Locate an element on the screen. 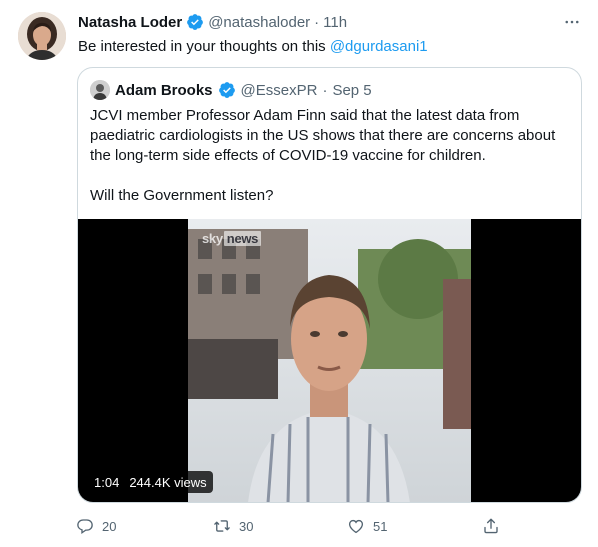 This screenshot has height=547, width=598. reply-count: 20 is located at coordinates (109, 526).